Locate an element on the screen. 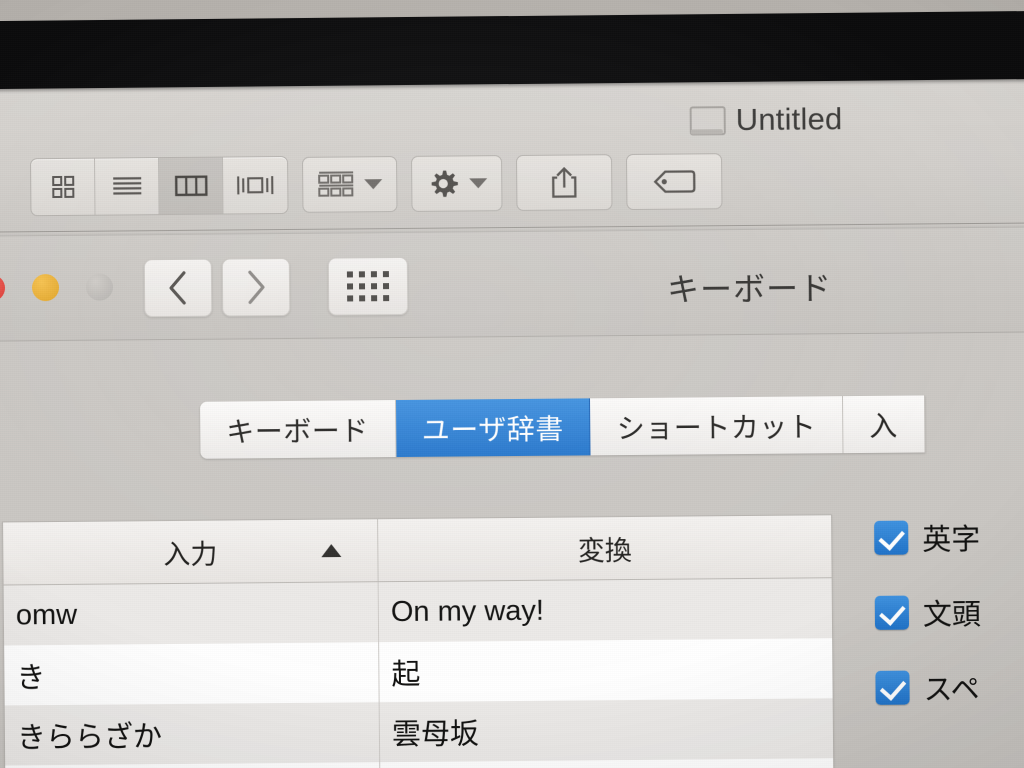  chevron-right-icon is located at coordinates (256, 287).